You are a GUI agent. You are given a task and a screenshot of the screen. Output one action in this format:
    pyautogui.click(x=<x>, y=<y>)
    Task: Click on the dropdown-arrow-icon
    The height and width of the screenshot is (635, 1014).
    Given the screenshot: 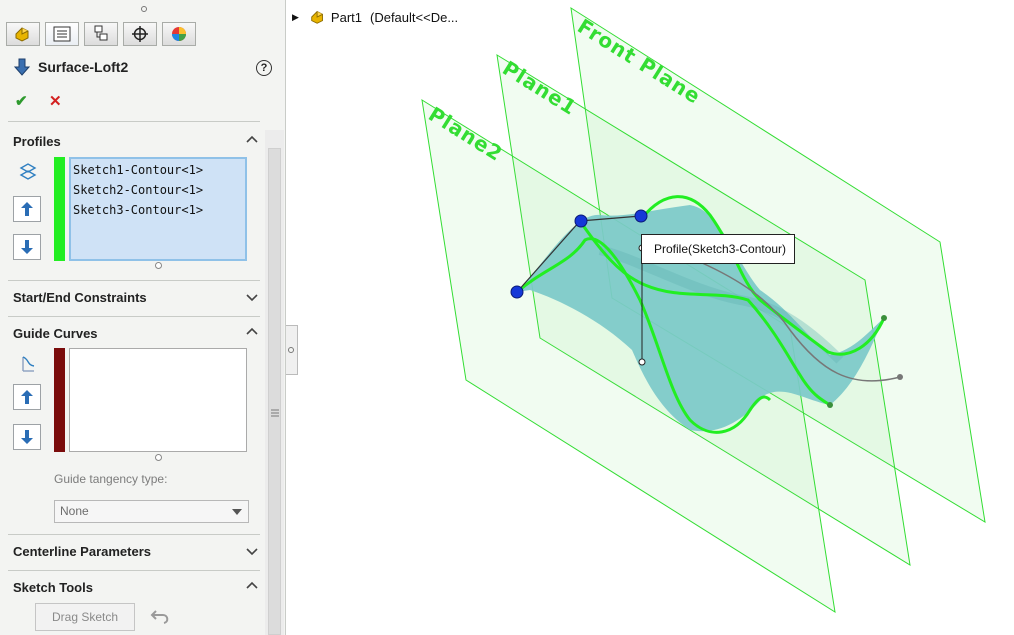 What is the action you would take?
    pyautogui.click(x=237, y=512)
    